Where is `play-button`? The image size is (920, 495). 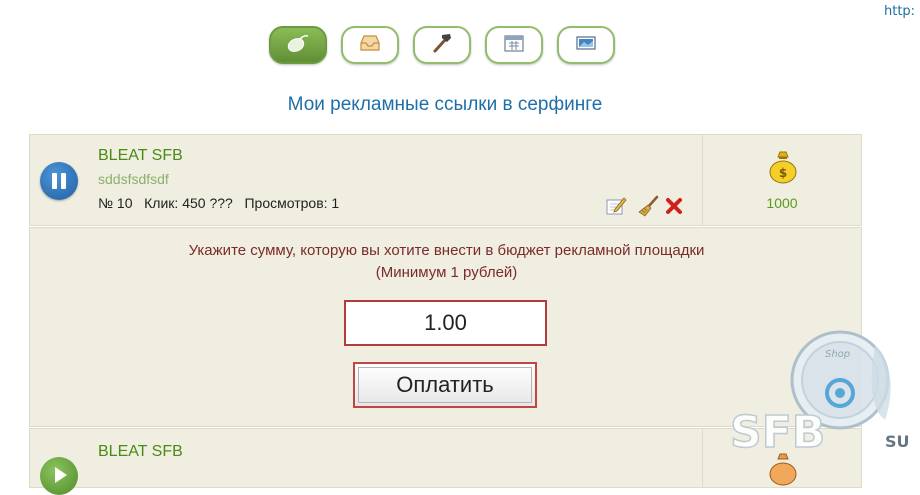
play-button is located at coordinates (59, 476).